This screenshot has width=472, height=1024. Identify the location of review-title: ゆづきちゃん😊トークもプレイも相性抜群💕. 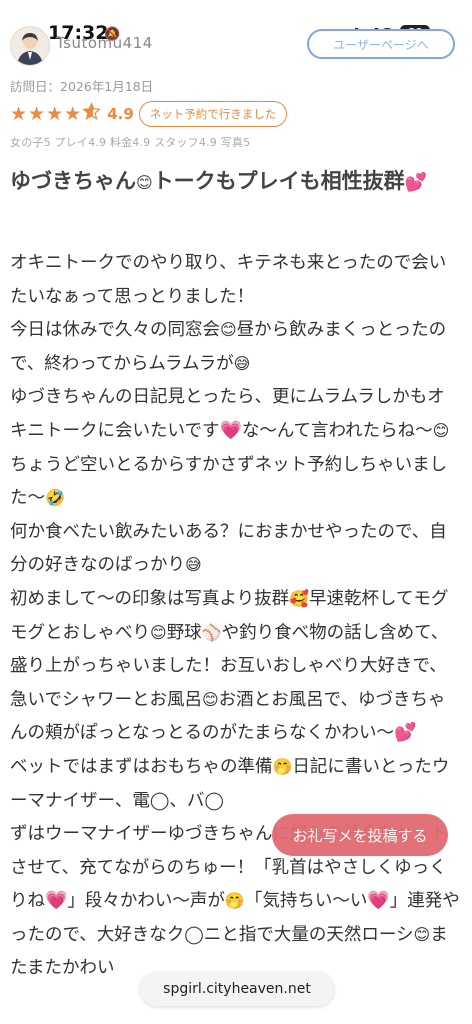
(235, 181).